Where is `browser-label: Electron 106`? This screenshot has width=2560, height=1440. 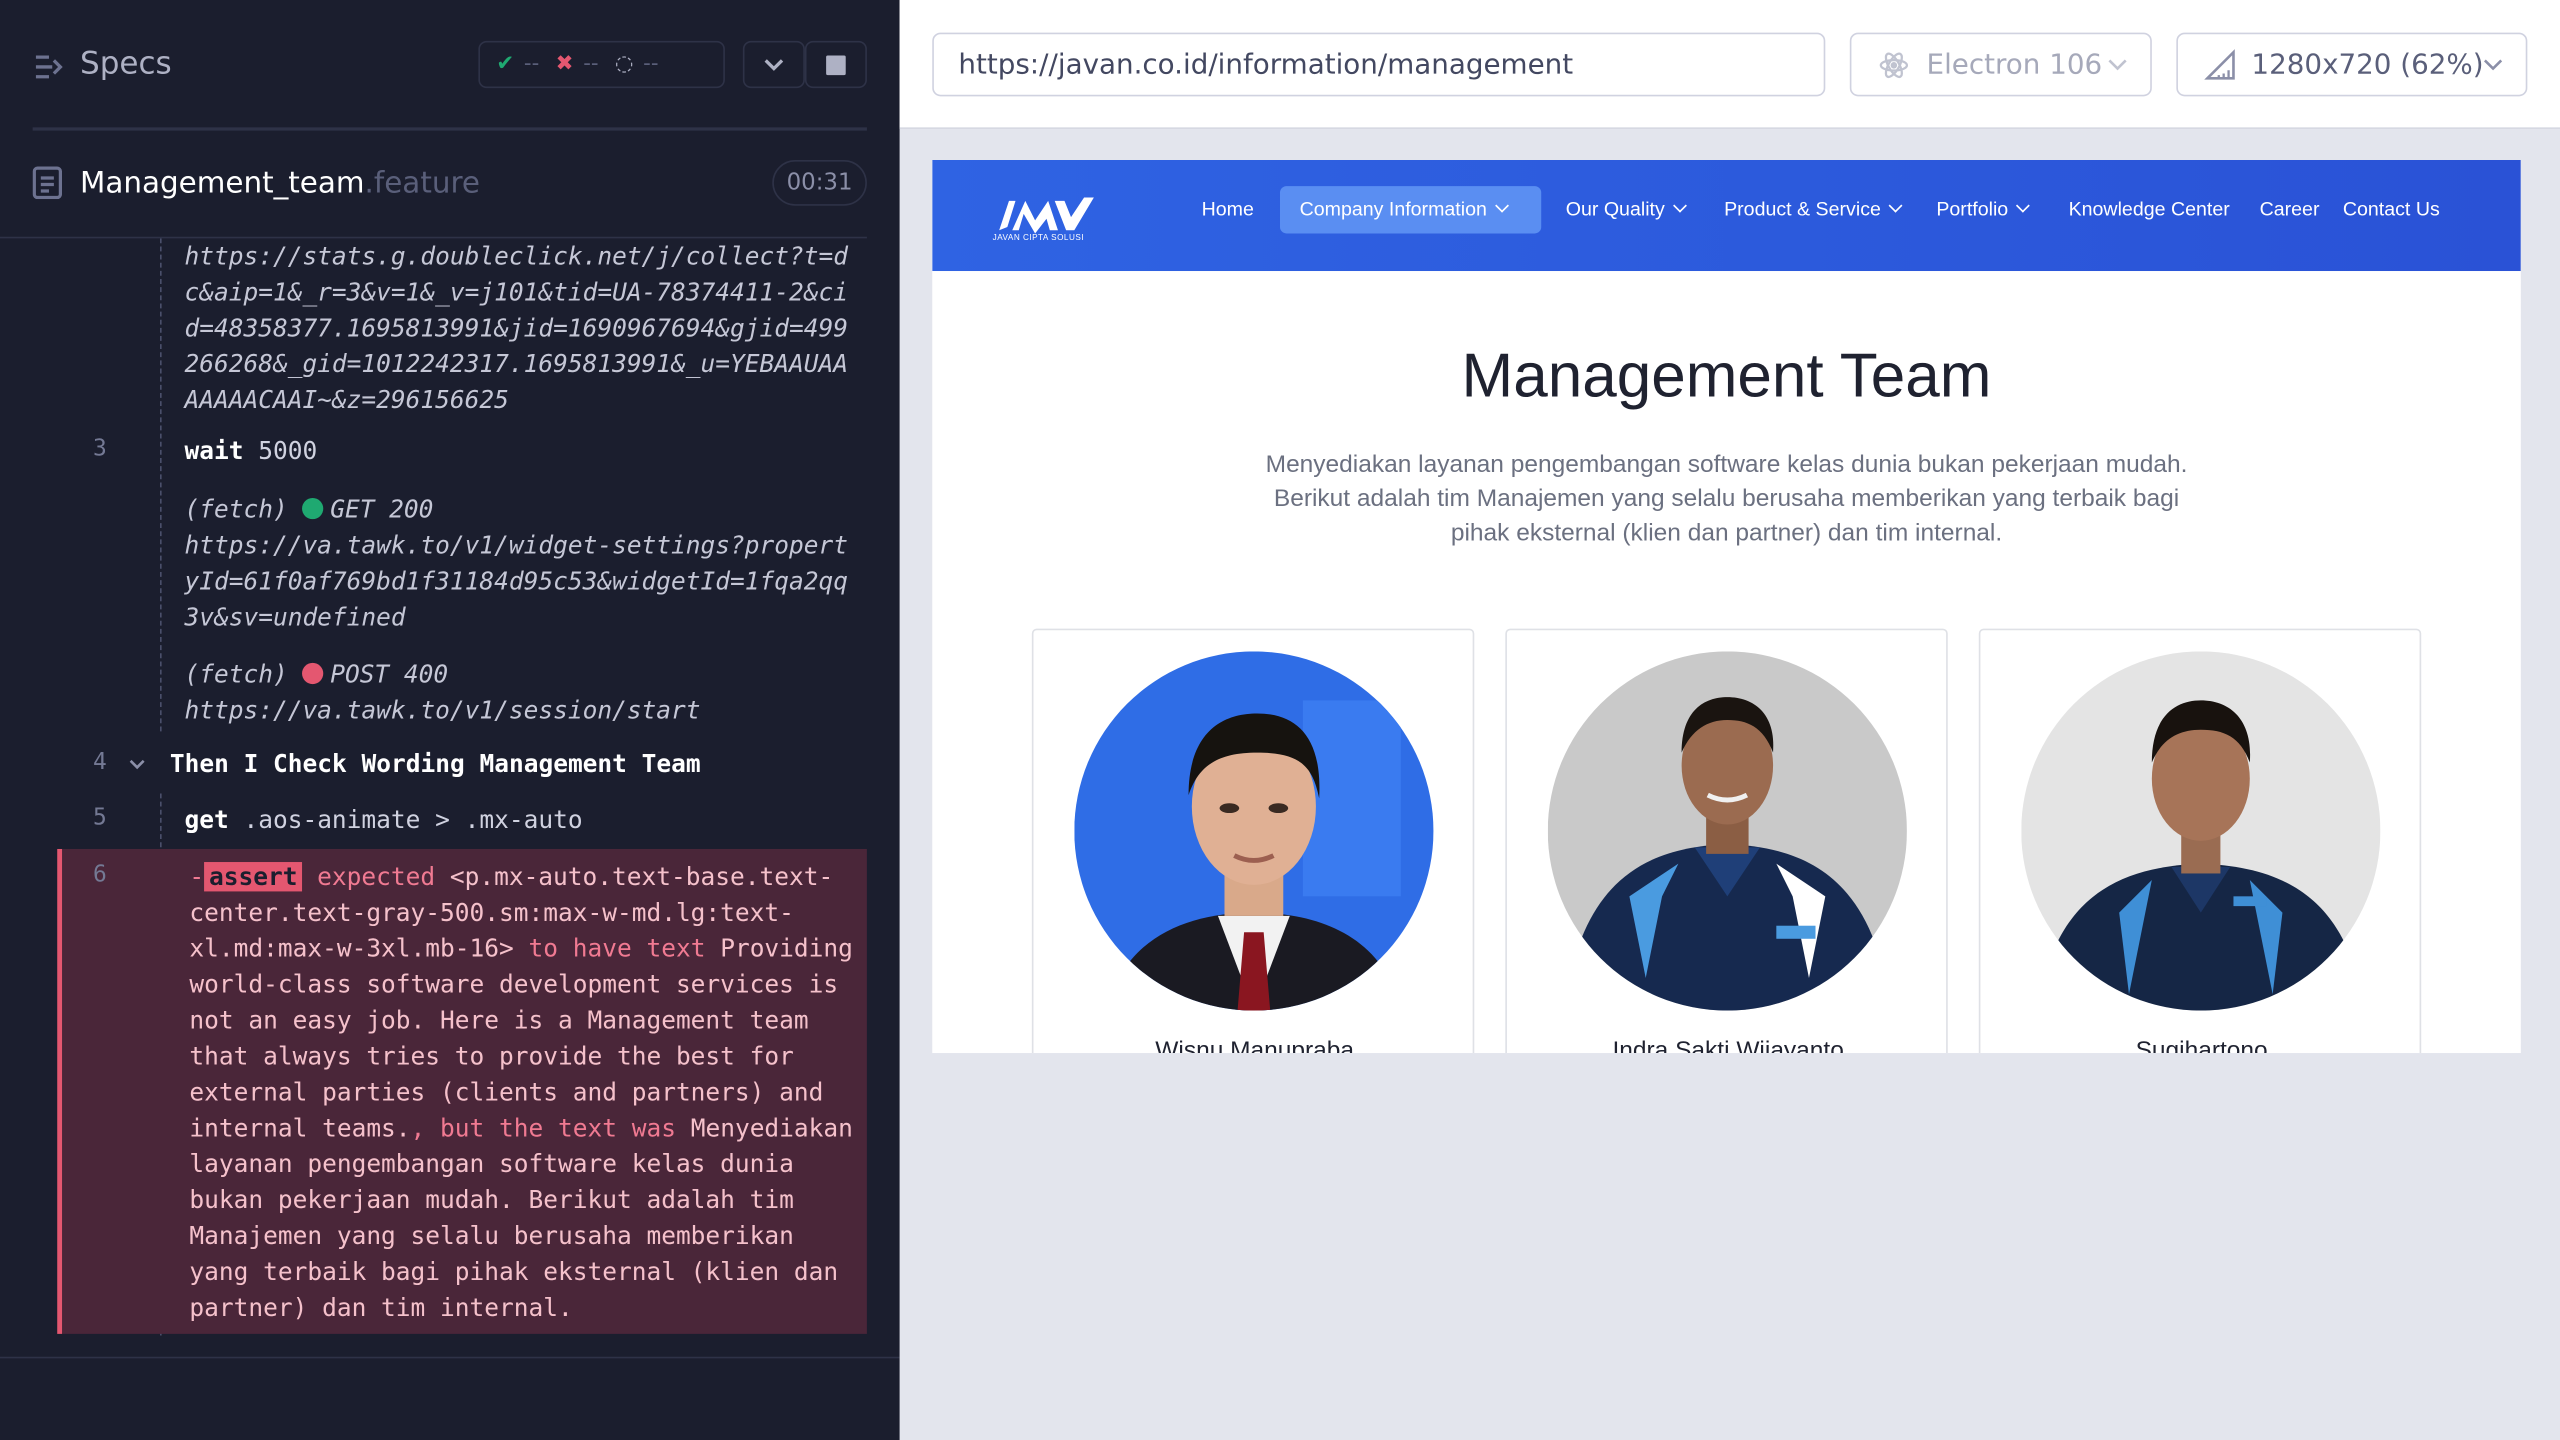 browser-label: Electron 106 is located at coordinates (2014, 65).